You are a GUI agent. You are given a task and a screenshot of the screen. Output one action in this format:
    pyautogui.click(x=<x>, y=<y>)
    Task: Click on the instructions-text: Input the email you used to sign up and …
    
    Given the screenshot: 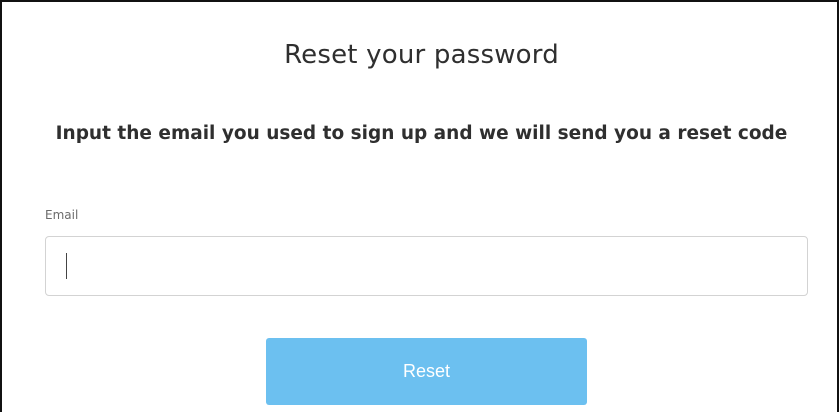 What is the action you would take?
    pyautogui.click(x=421, y=133)
    